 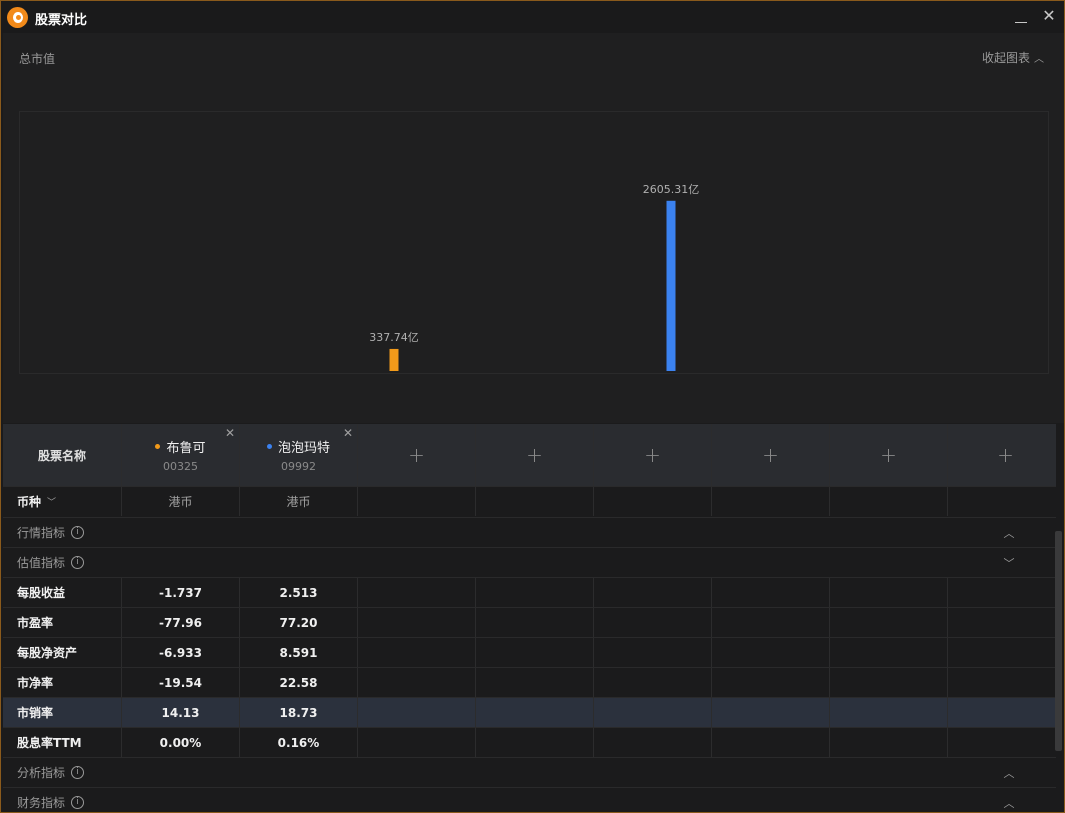 What do you see at coordinates (303, 448) in the screenshot?
I see `stock-name-label: 泡泡玛特` at bounding box center [303, 448].